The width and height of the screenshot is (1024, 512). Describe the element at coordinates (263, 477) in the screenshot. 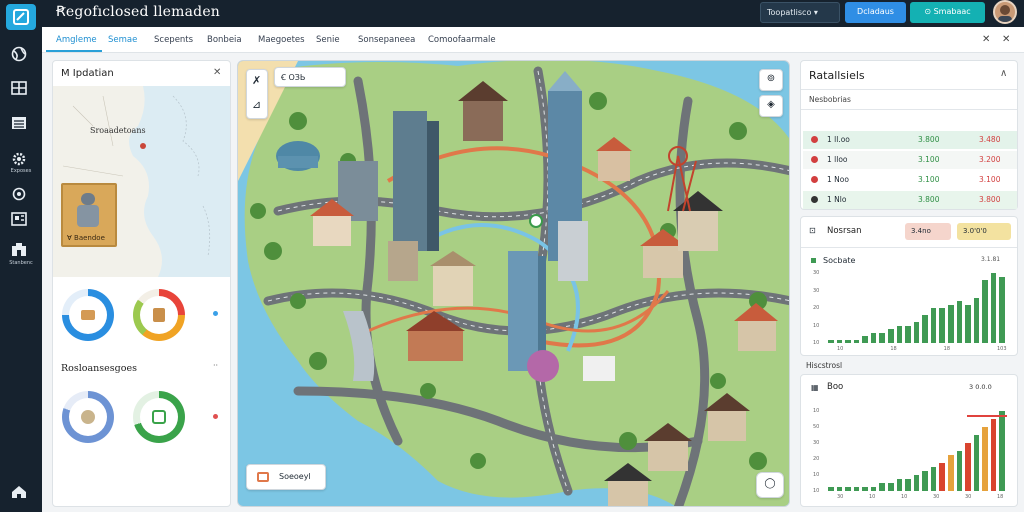

I see `flag-icon` at that location.